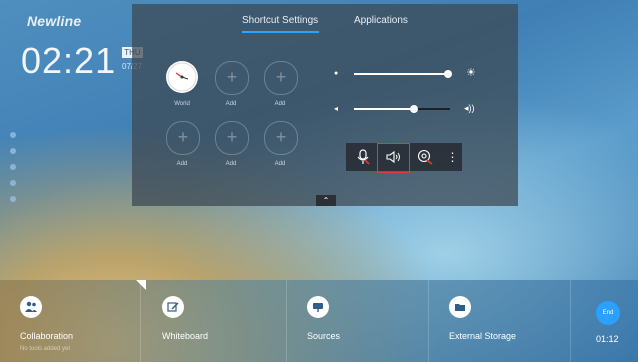 The width and height of the screenshot is (638, 362). I want to click on corner-flag, so click(141, 285).